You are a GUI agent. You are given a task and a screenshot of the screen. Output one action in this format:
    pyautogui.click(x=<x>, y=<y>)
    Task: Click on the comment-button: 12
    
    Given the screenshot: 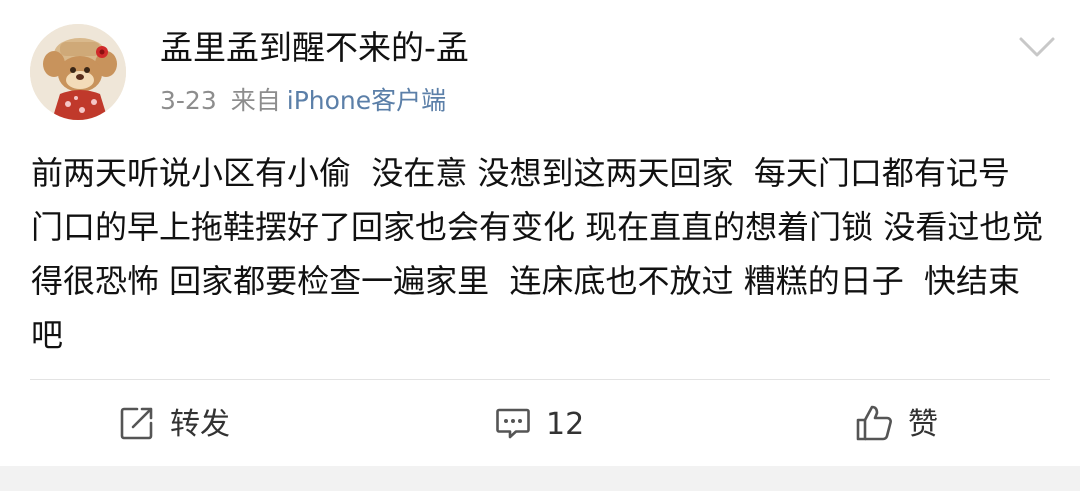 What is the action you would take?
    pyautogui.click(x=539, y=425)
    